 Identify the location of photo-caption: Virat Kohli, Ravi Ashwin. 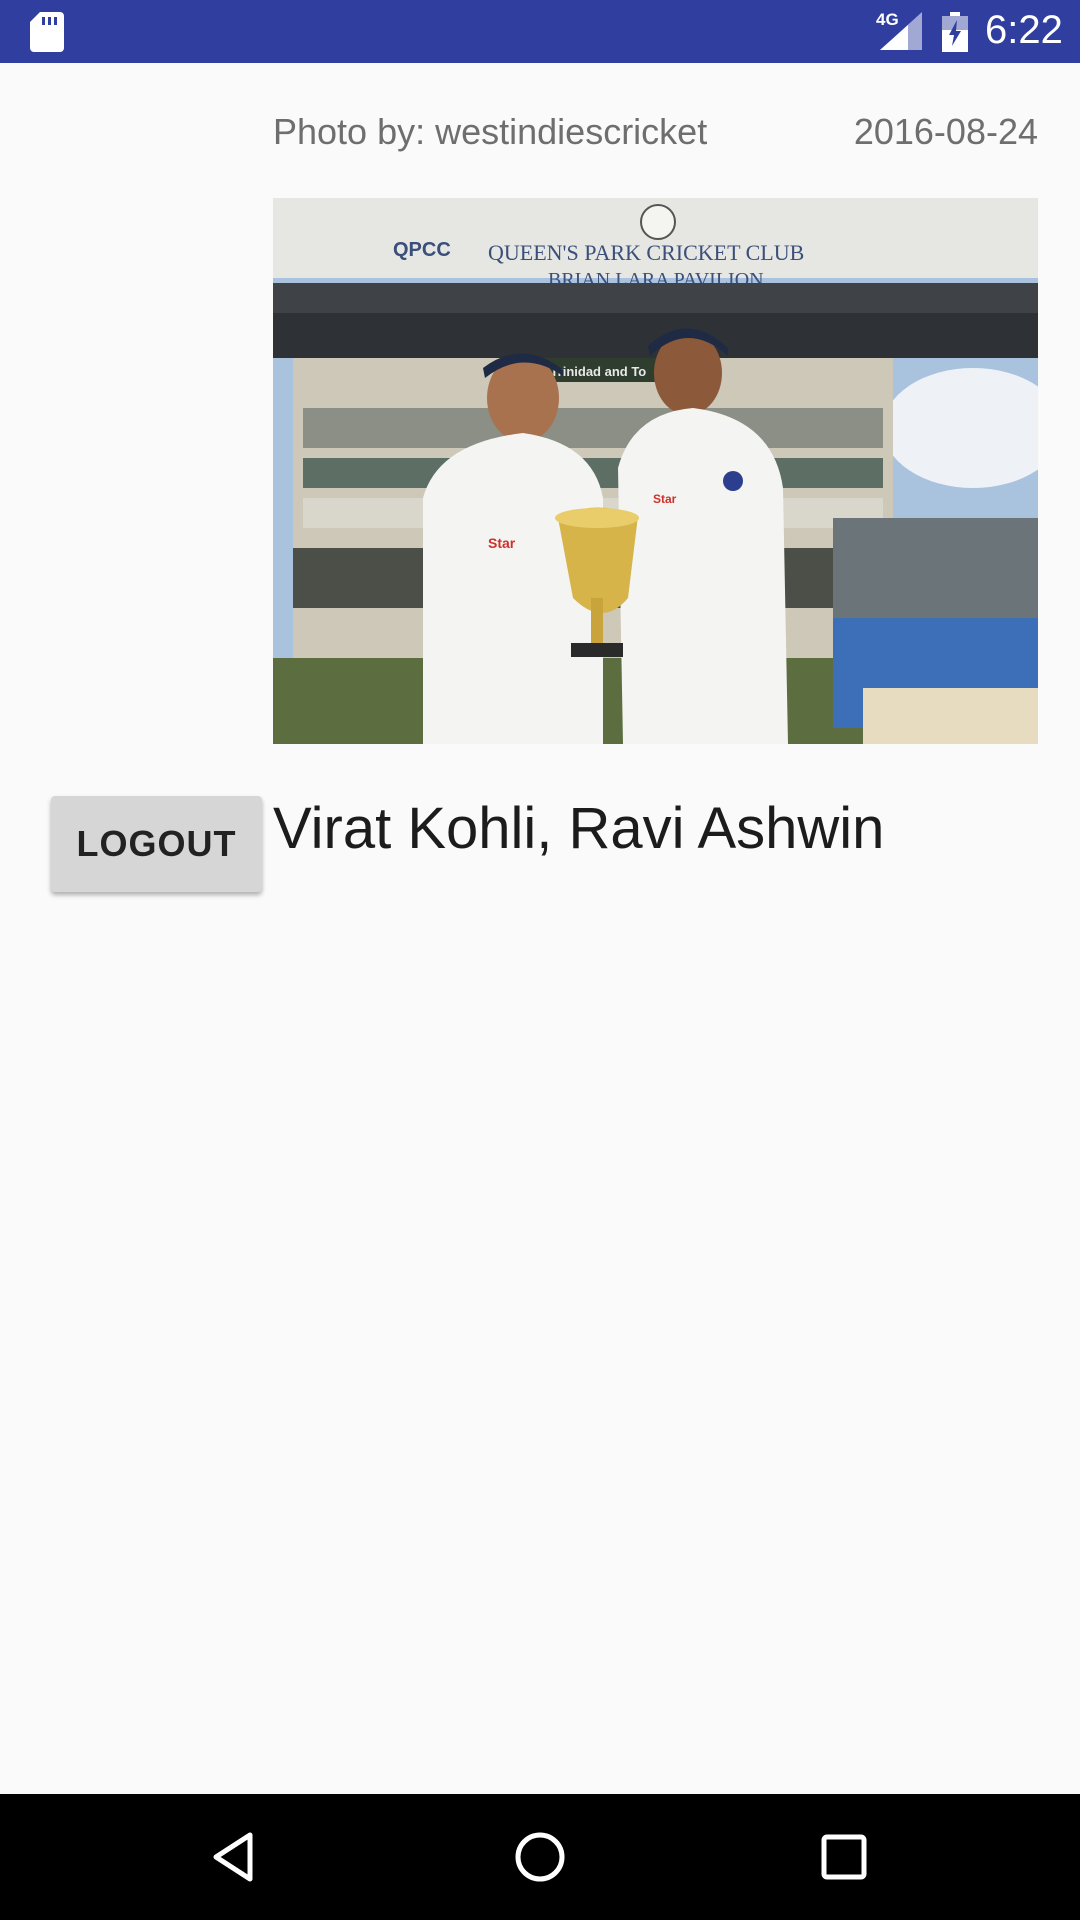
(579, 828).